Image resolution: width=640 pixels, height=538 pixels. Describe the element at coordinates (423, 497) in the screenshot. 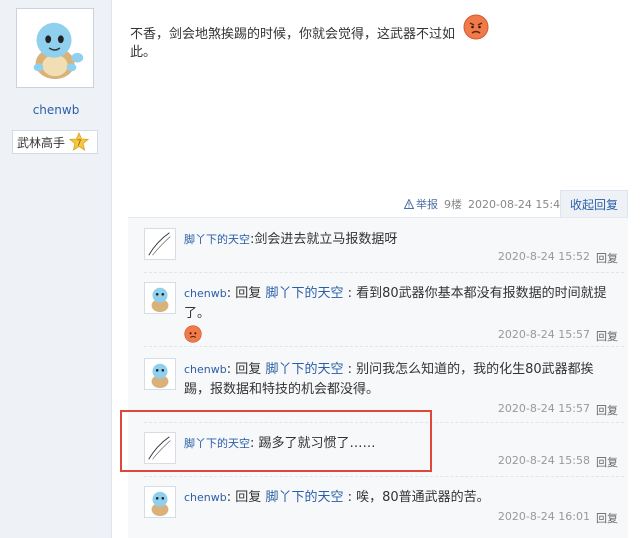

I see `reply-text: 唉，80普通武器的苦。` at that location.